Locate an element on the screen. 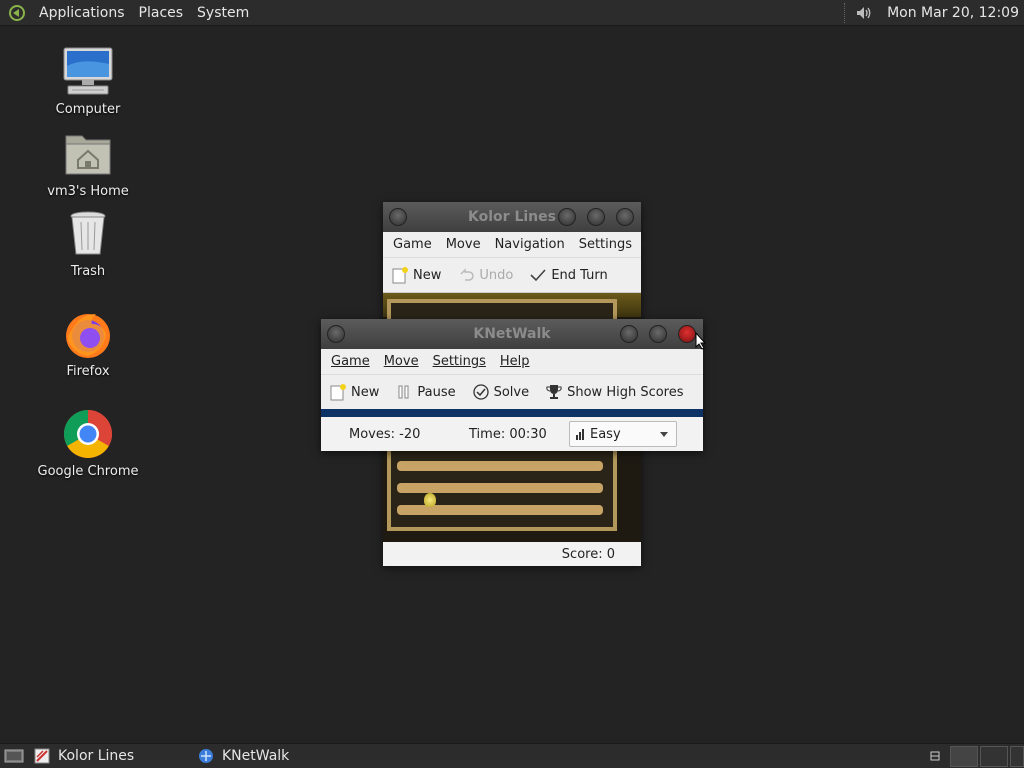 The height and width of the screenshot is (768, 1024). chrome-icon is located at coordinates (88, 434).